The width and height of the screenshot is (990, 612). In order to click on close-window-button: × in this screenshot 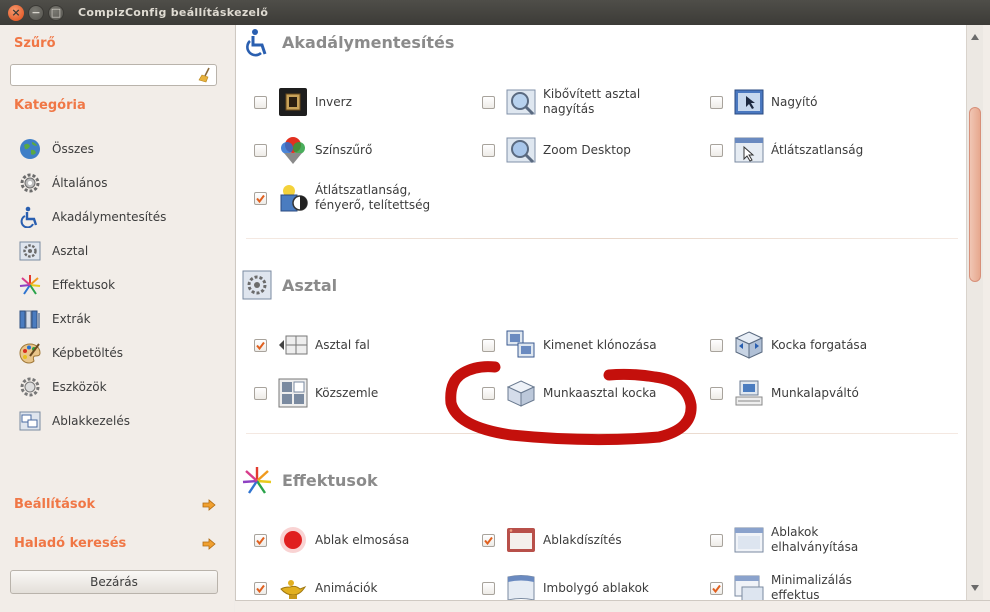, I will do `click(16, 12)`.